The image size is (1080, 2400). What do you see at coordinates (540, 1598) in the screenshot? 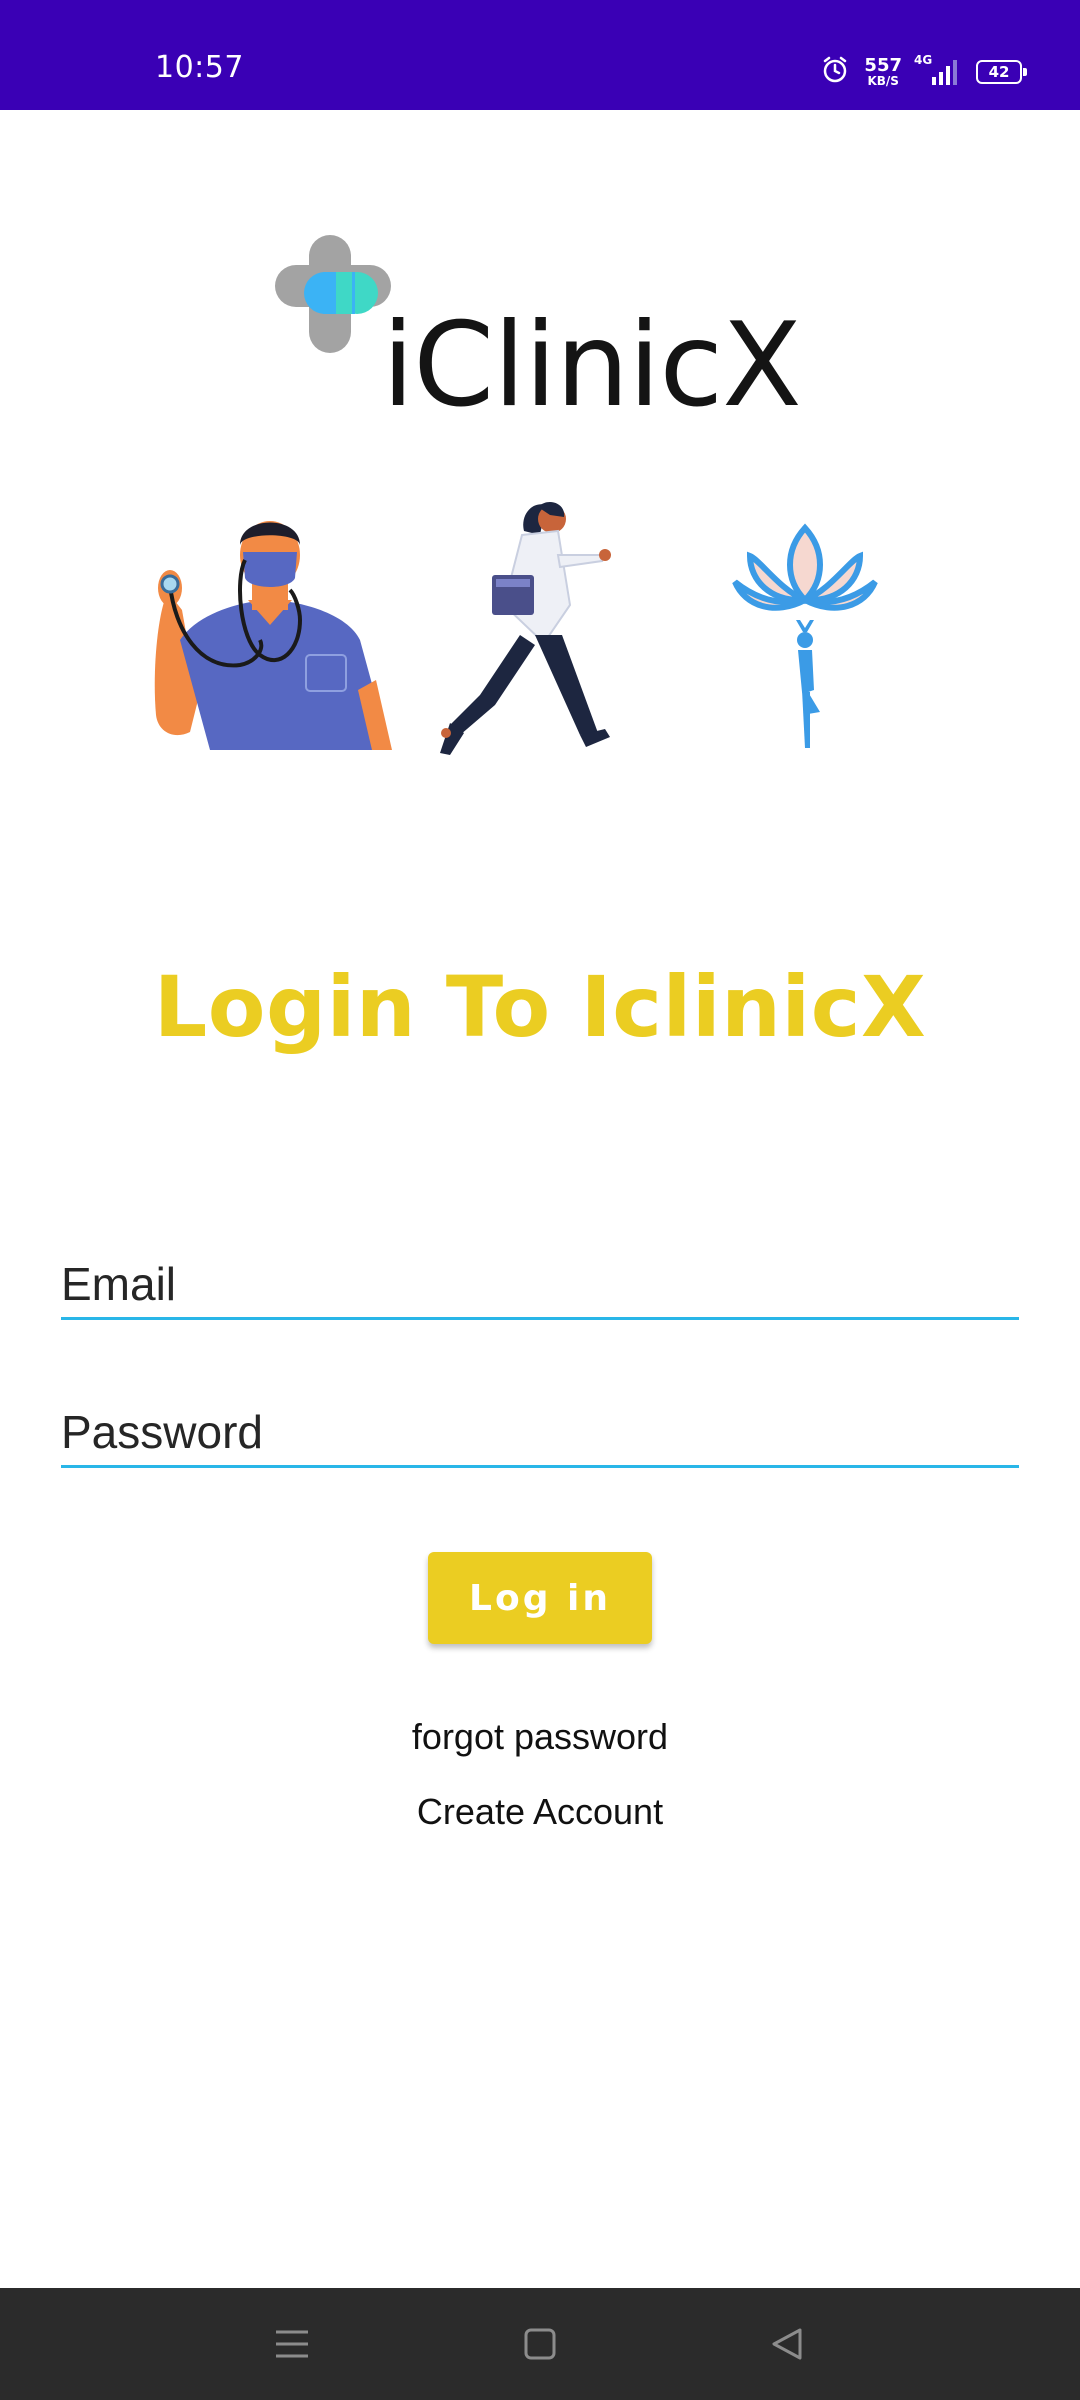
I see `login-button: Log in` at bounding box center [540, 1598].